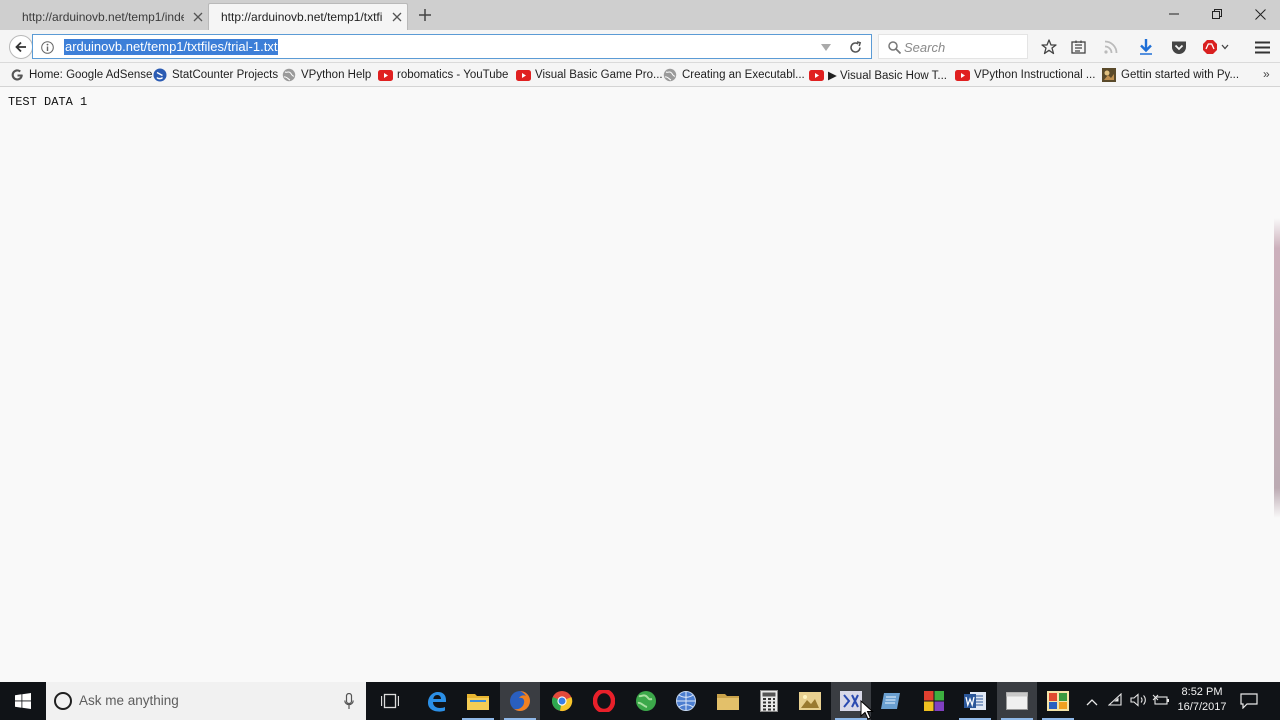 The height and width of the screenshot is (720, 1280). I want to click on image-icon, so click(1109, 75).